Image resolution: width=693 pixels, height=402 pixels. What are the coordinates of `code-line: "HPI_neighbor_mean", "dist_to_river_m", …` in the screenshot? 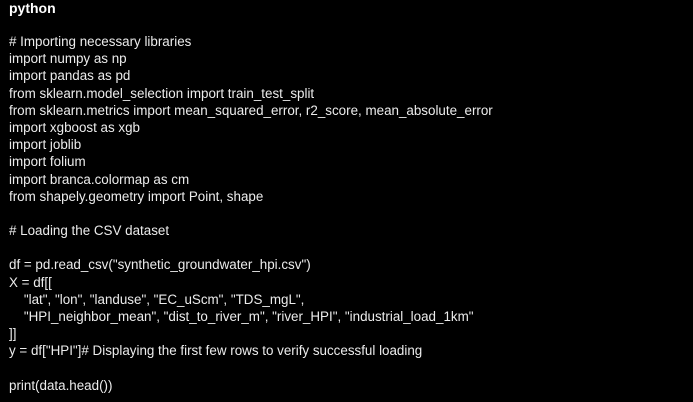 It's located at (241, 316).